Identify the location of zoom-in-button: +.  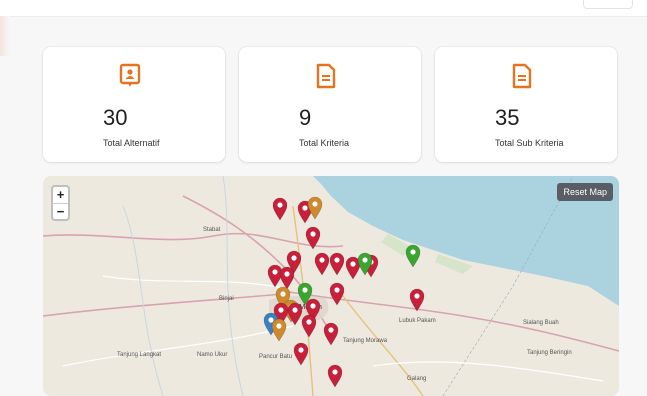
(60, 195).